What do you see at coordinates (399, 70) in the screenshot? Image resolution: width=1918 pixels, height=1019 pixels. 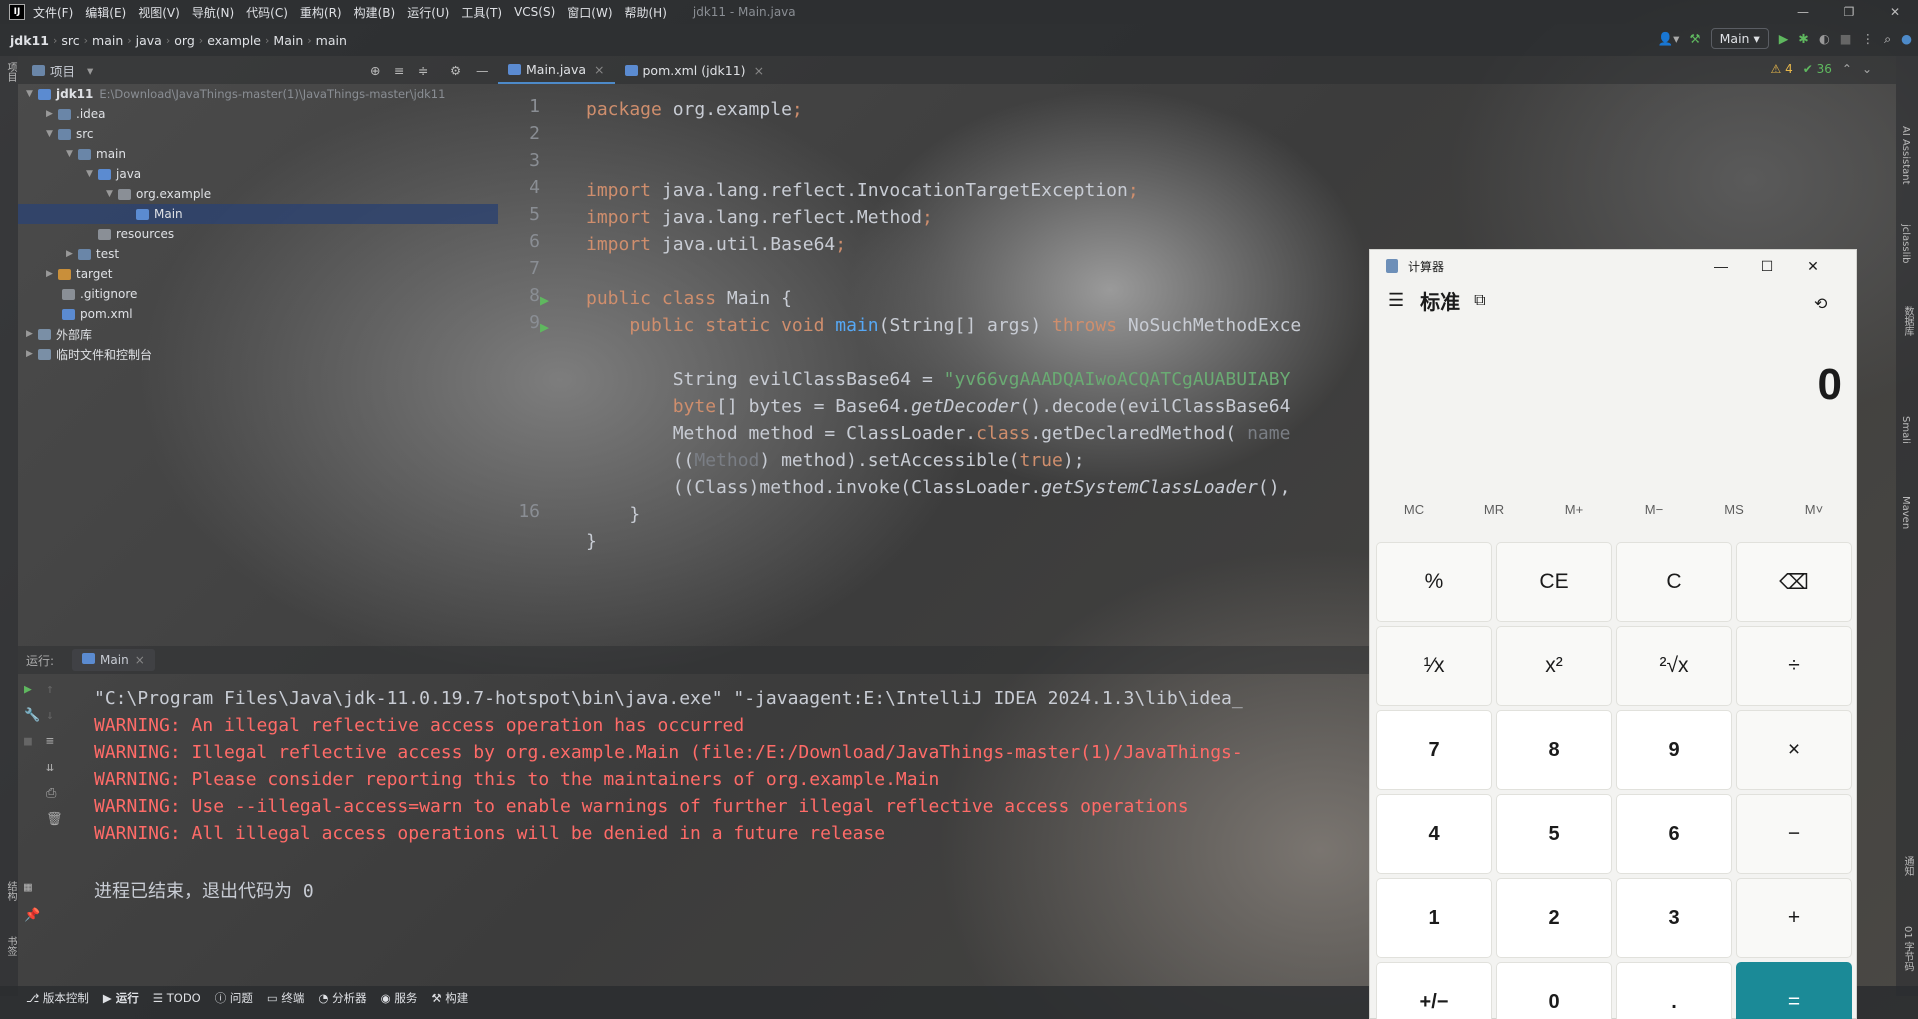 I see `expand-all-icon: ≡` at bounding box center [399, 70].